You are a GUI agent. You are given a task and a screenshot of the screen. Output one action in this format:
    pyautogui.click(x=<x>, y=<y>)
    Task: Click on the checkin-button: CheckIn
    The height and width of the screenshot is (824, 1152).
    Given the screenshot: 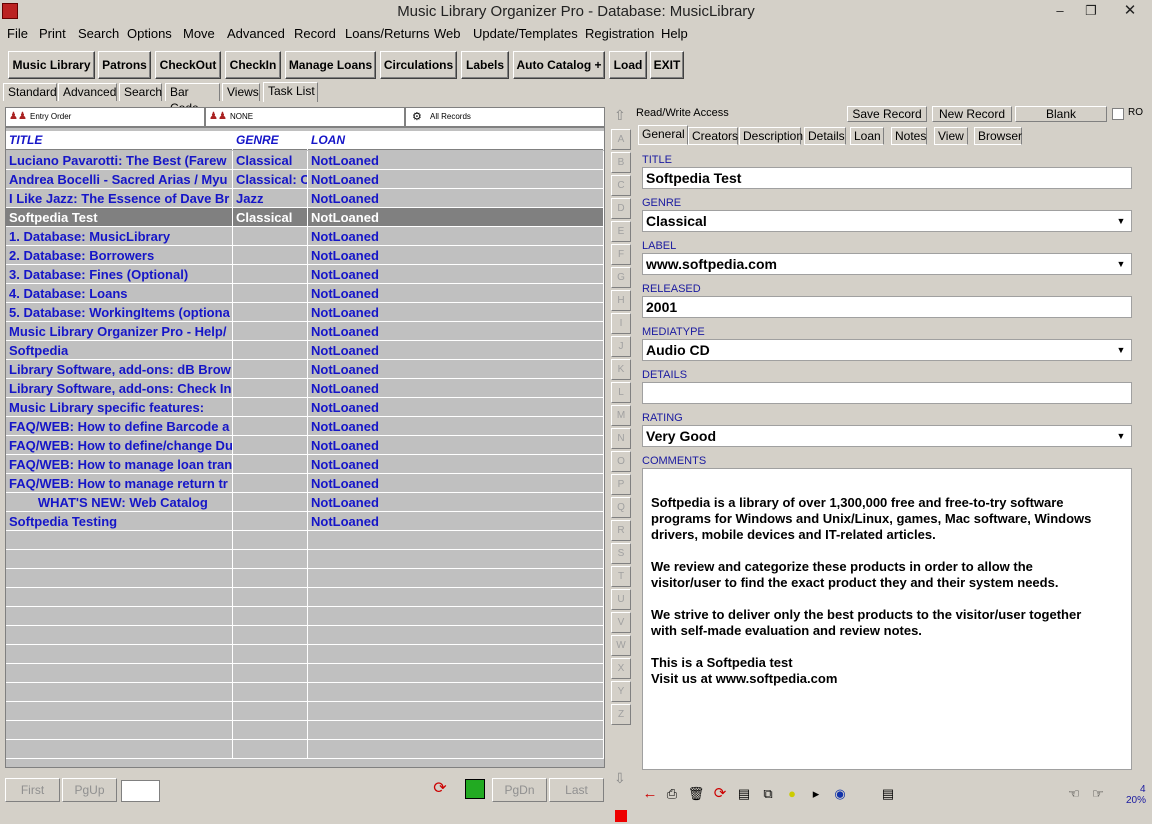 What is the action you would take?
    pyautogui.click(x=253, y=65)
    